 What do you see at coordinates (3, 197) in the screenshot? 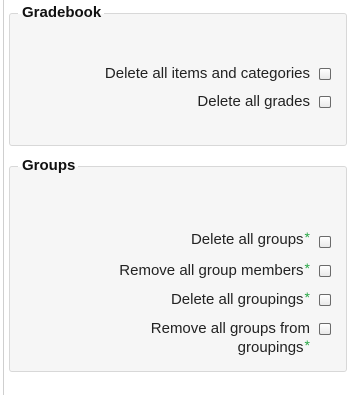
I see `left-border` at bounding box center [3, 197].